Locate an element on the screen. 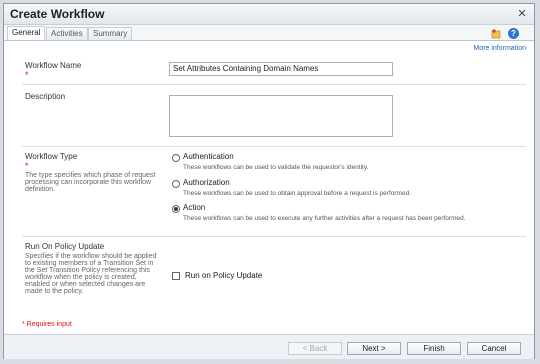  radio-authentication-label: Authentication is located at coordinates (208, 156).